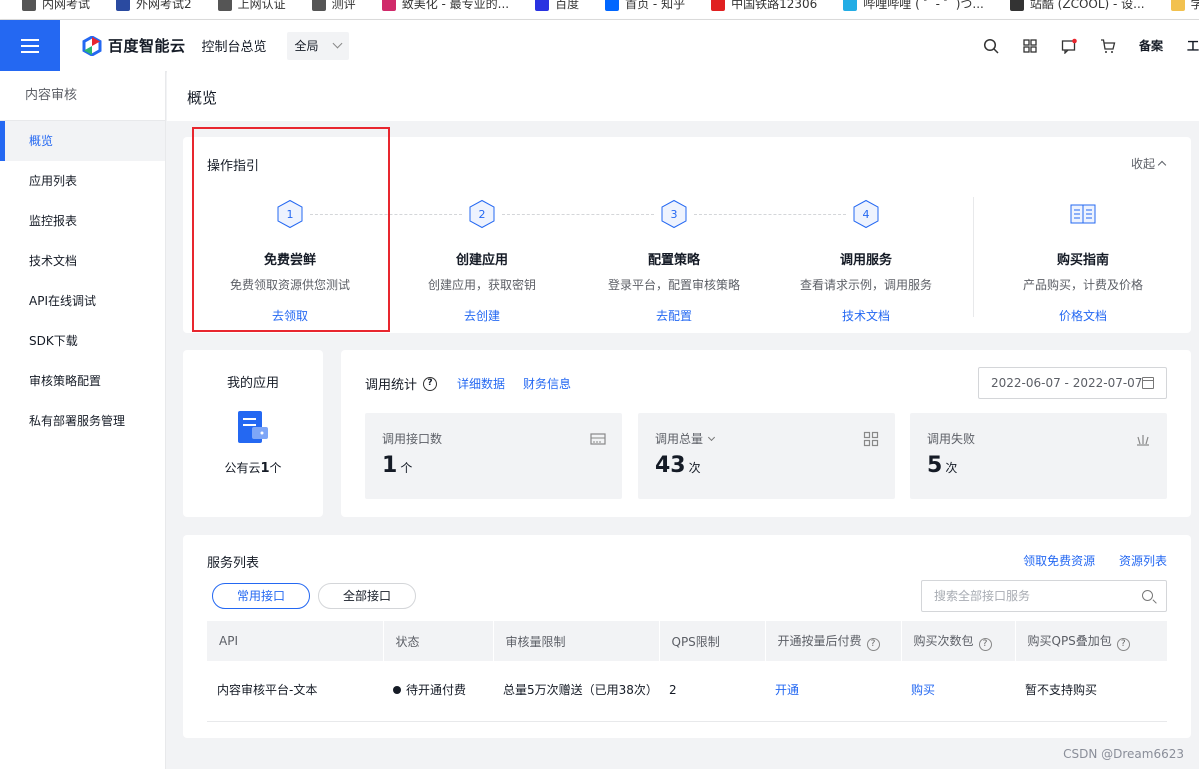 This screenshot has width=1199, height=769. Describe the element at coordinates (1195, 6) in the screenshot. I see `bookmark-label: 学习` at that location.